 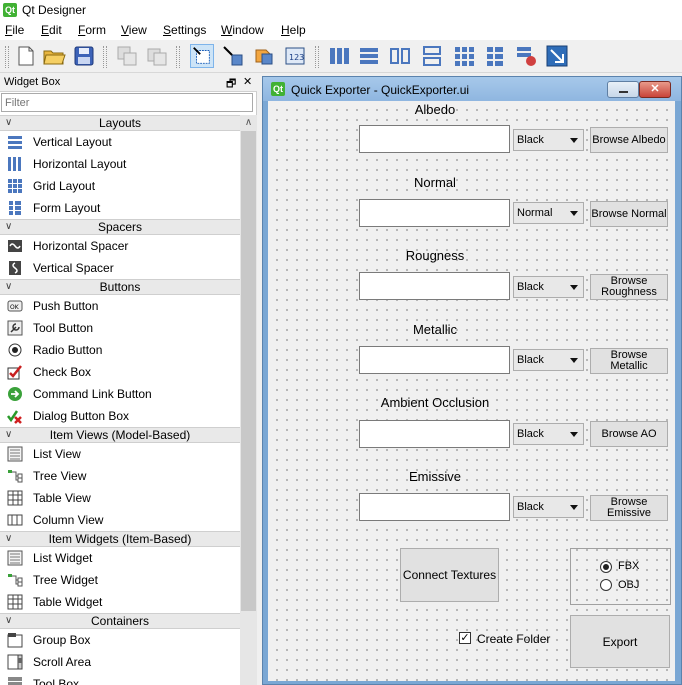 What do you see at coordinates (120, 268) in the screenshot?
I see `widget-vertical-spacer: Vertical Spacer` at bounding box center [120, 268].